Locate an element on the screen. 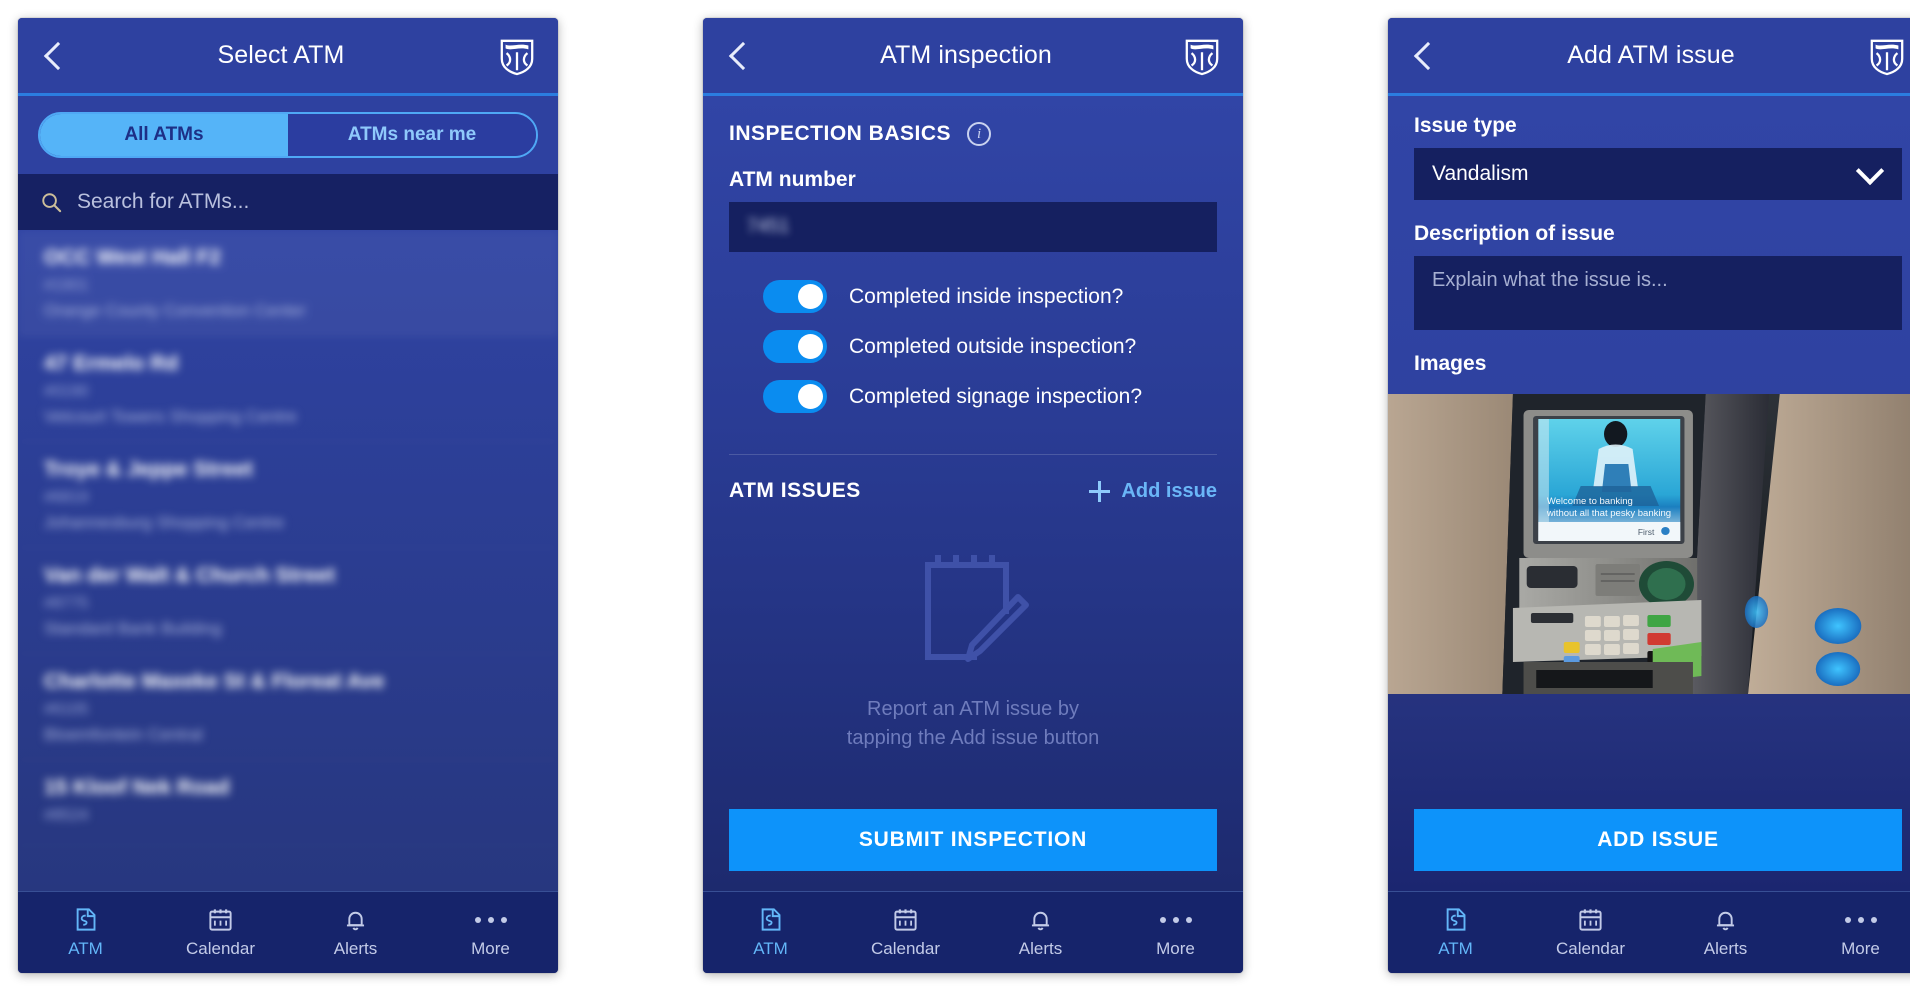  filter-segmented-control-wrap: All ATMs ATMs near me is located at coordinates (288, 135).